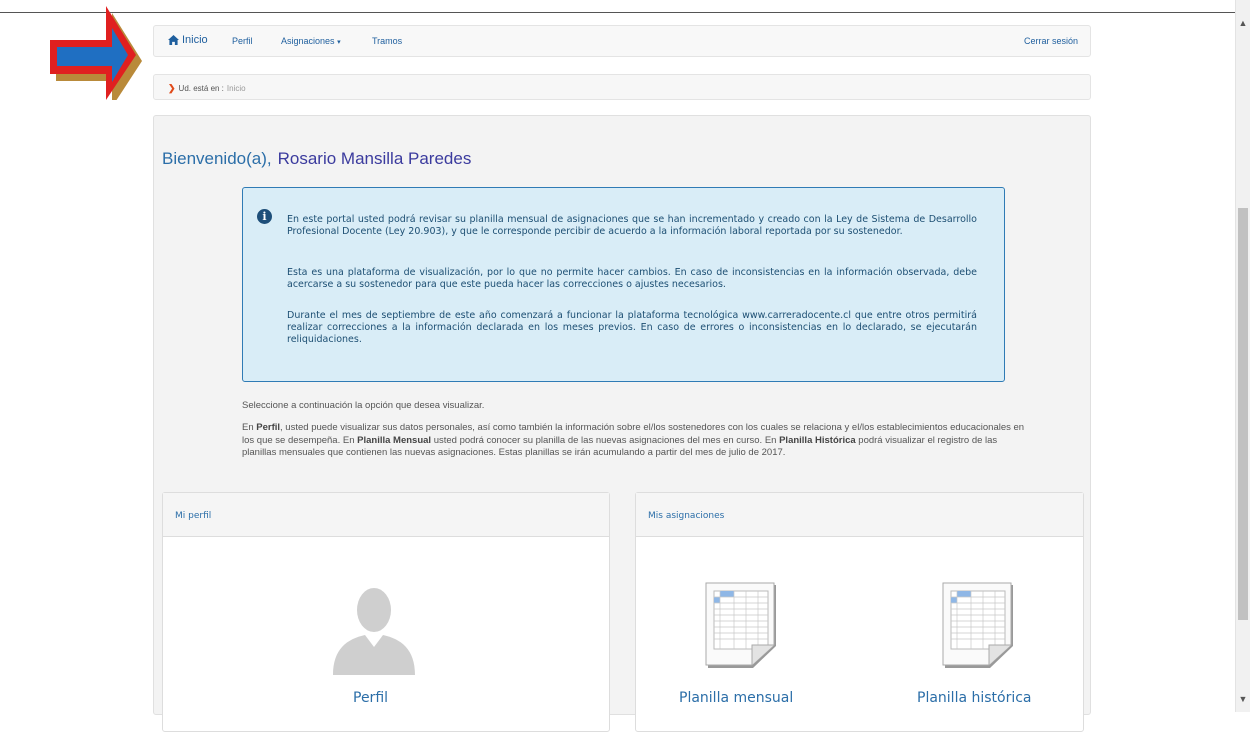  I want to click on nav-asignaciones-dropdown: Asignaciones ▾, so click(311, 41).